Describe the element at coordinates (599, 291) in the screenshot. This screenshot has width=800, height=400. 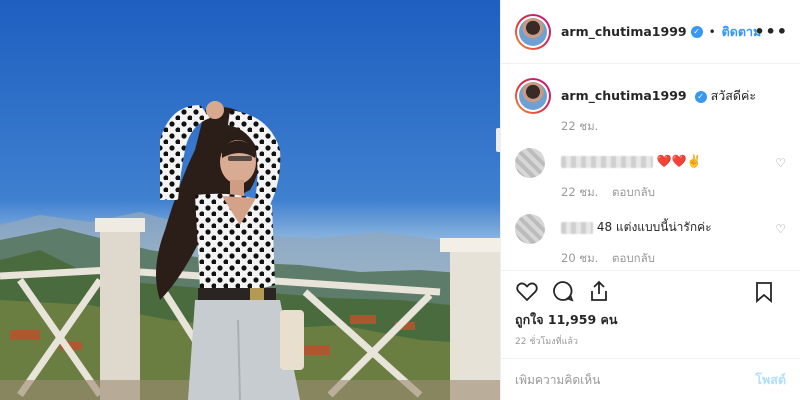
I see `share-icon` at that location.